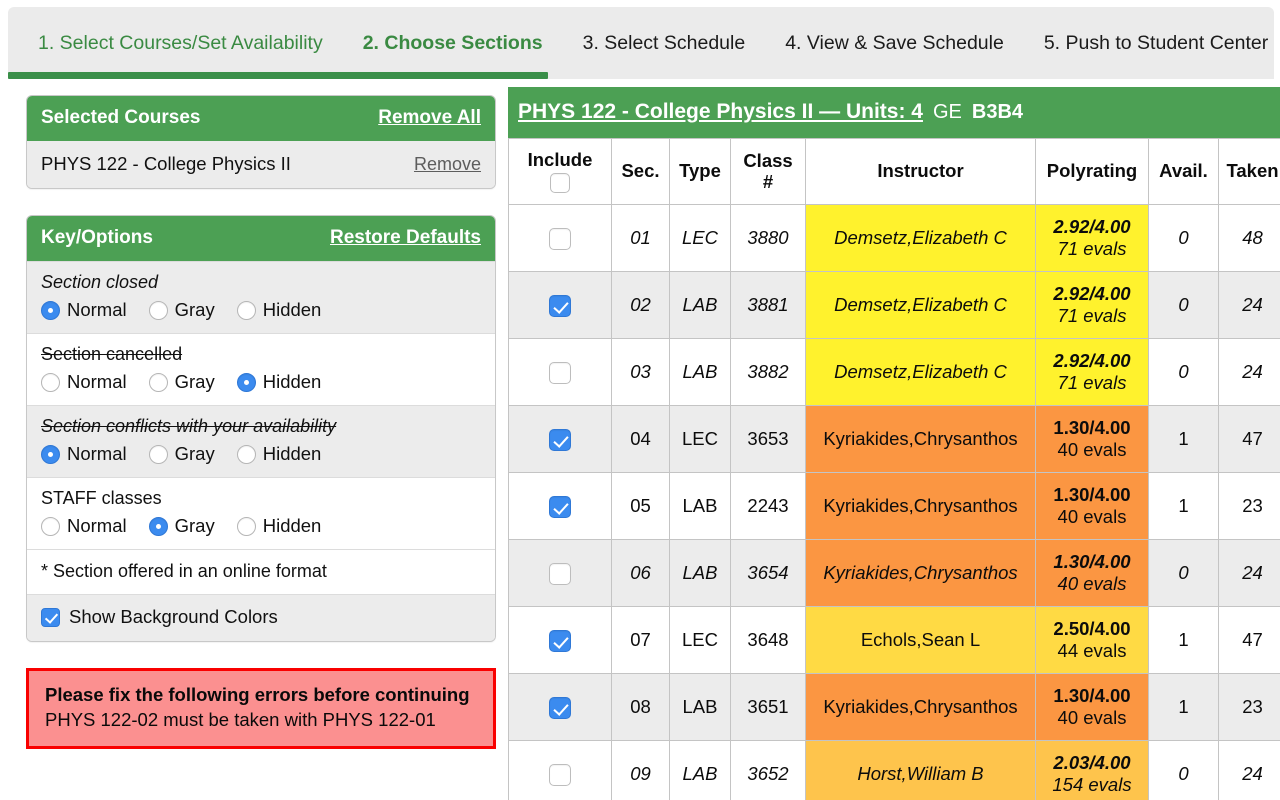  I want to click on cell-polyrating: 2.50/4.00 44 evals, so click(1092, 640).